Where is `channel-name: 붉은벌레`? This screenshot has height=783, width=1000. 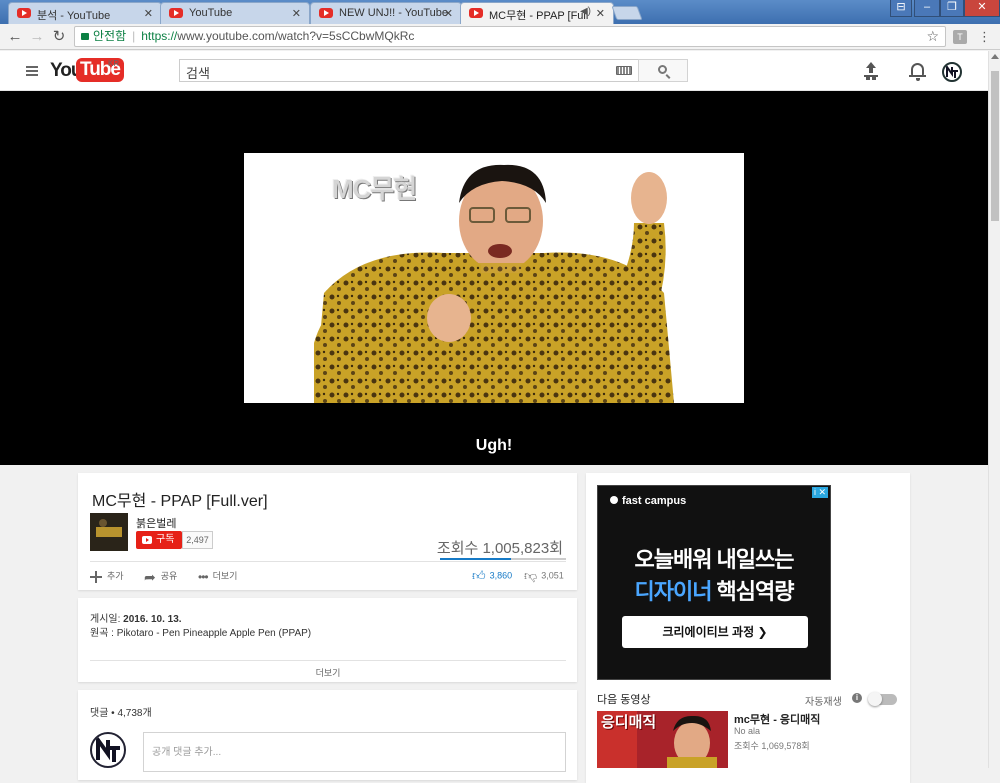
channel-name: 붉은벌레 is located at coordinates (156, 523).